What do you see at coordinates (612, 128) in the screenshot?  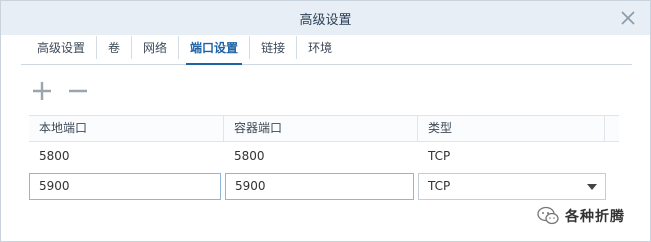 I see `header-spacer` at bounding box center [612, 128].